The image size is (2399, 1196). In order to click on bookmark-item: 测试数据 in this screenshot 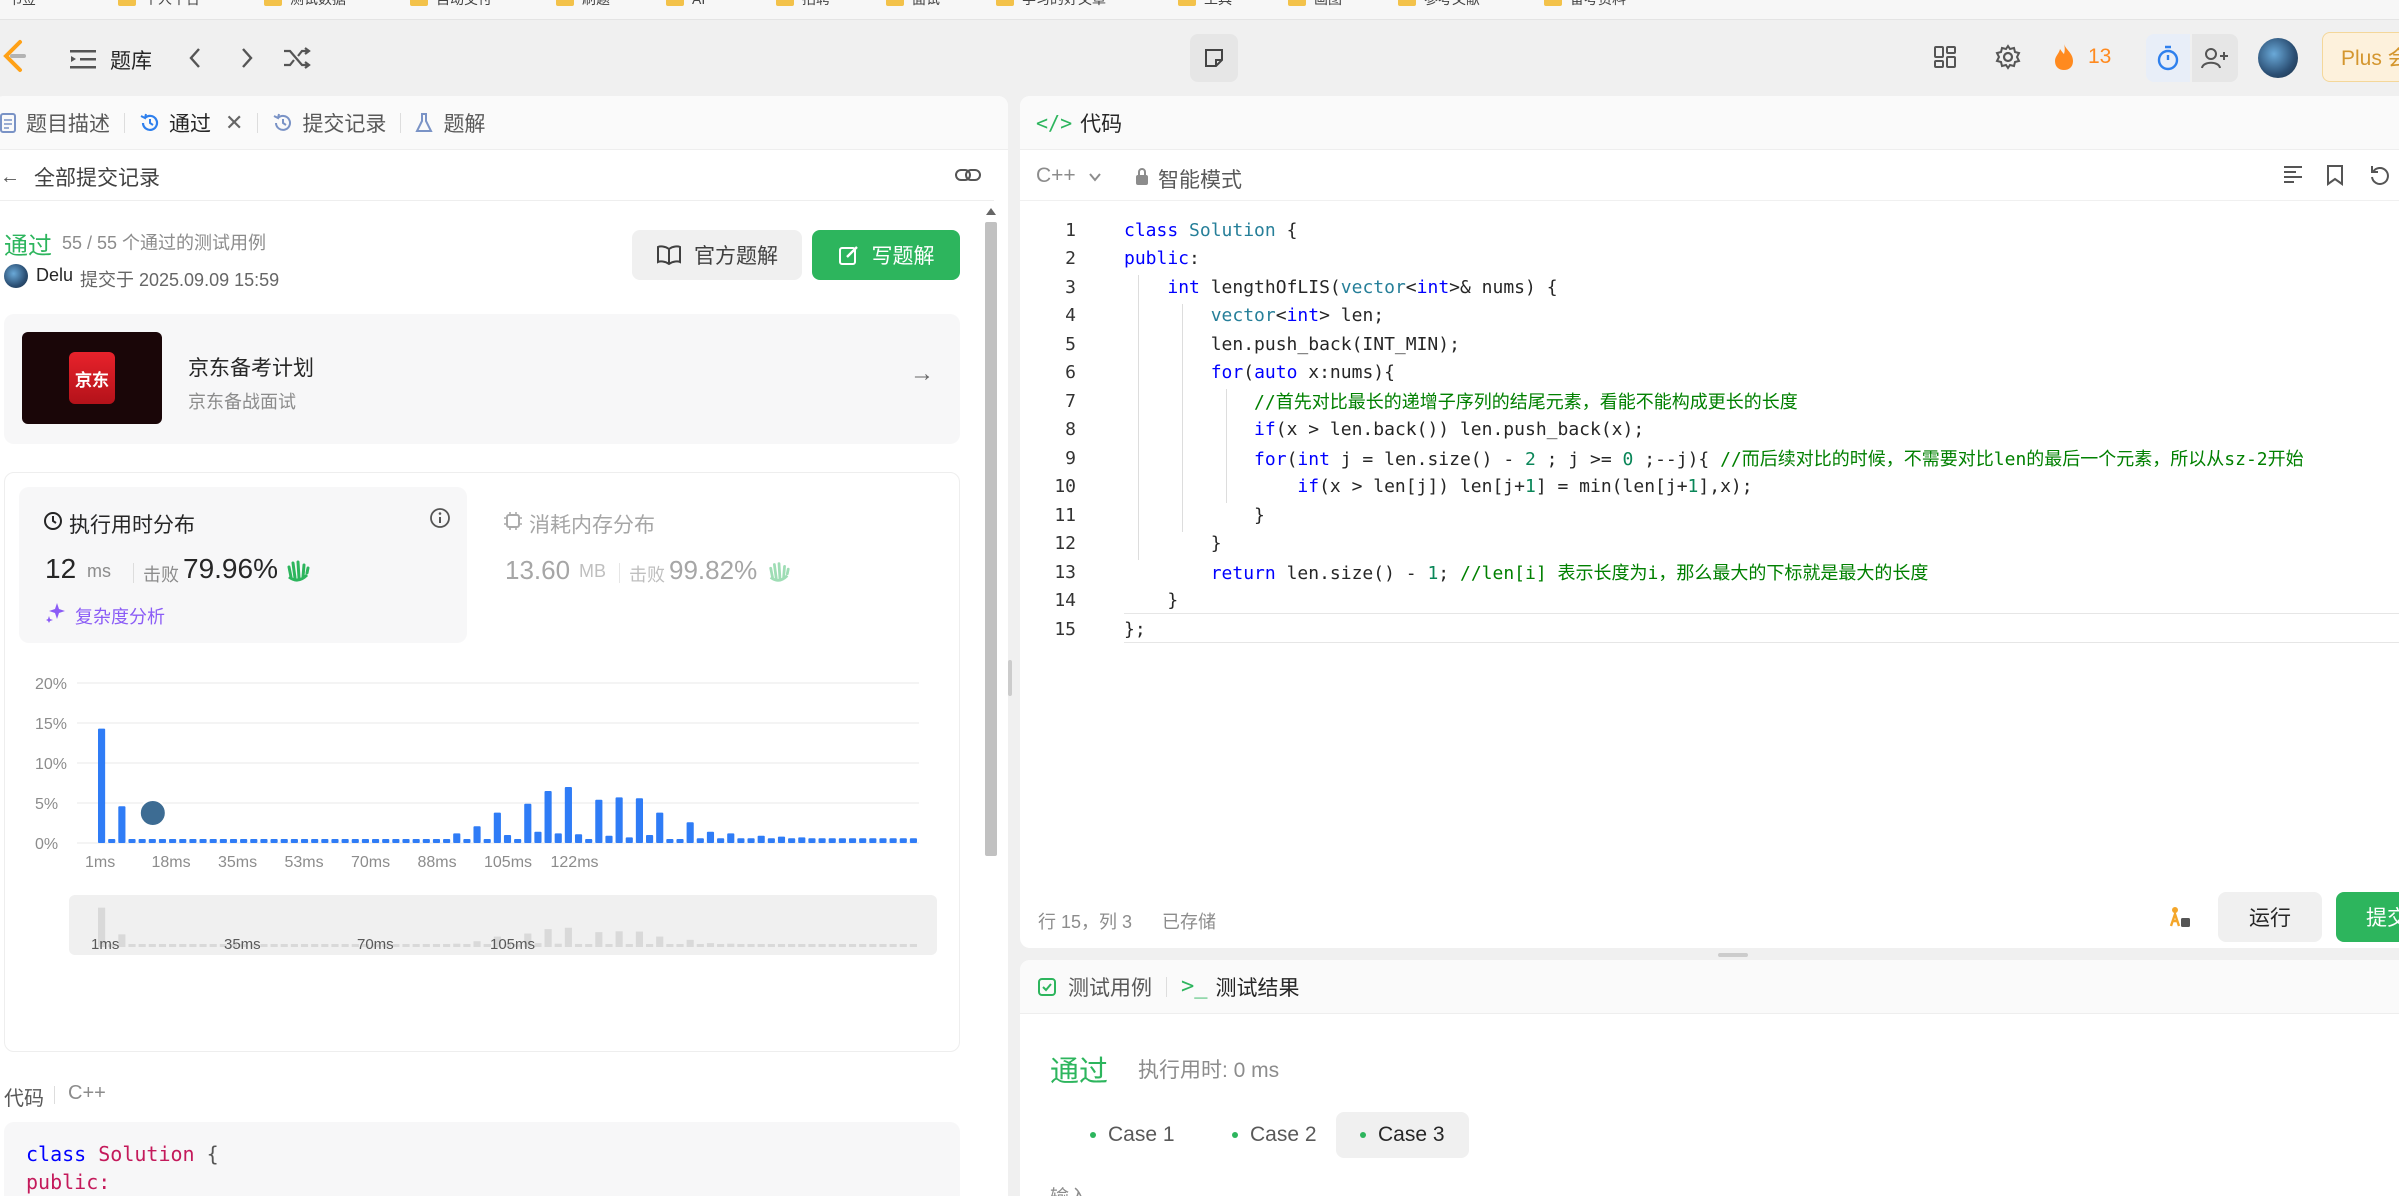, I will do `click(305, 4)`.